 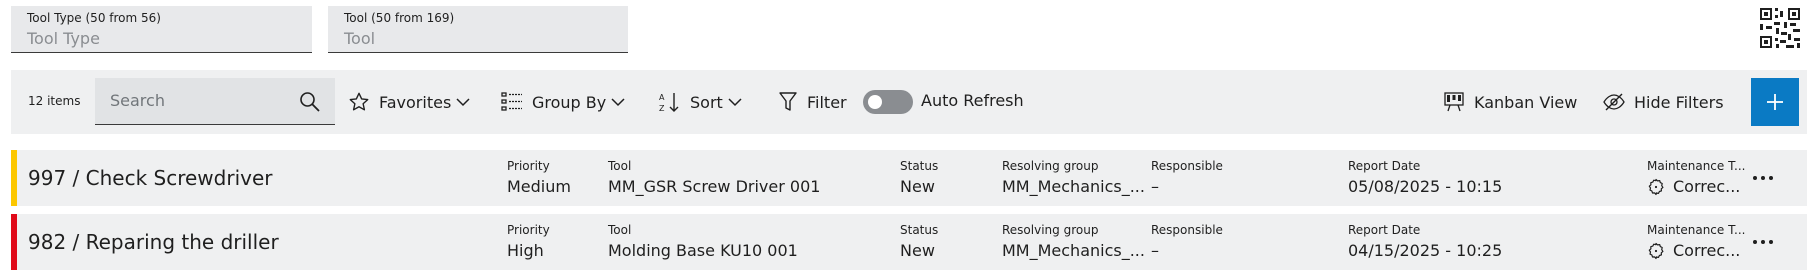 I want to click on tool-filter-placeholder: Tool, so click(x=360, y=38).